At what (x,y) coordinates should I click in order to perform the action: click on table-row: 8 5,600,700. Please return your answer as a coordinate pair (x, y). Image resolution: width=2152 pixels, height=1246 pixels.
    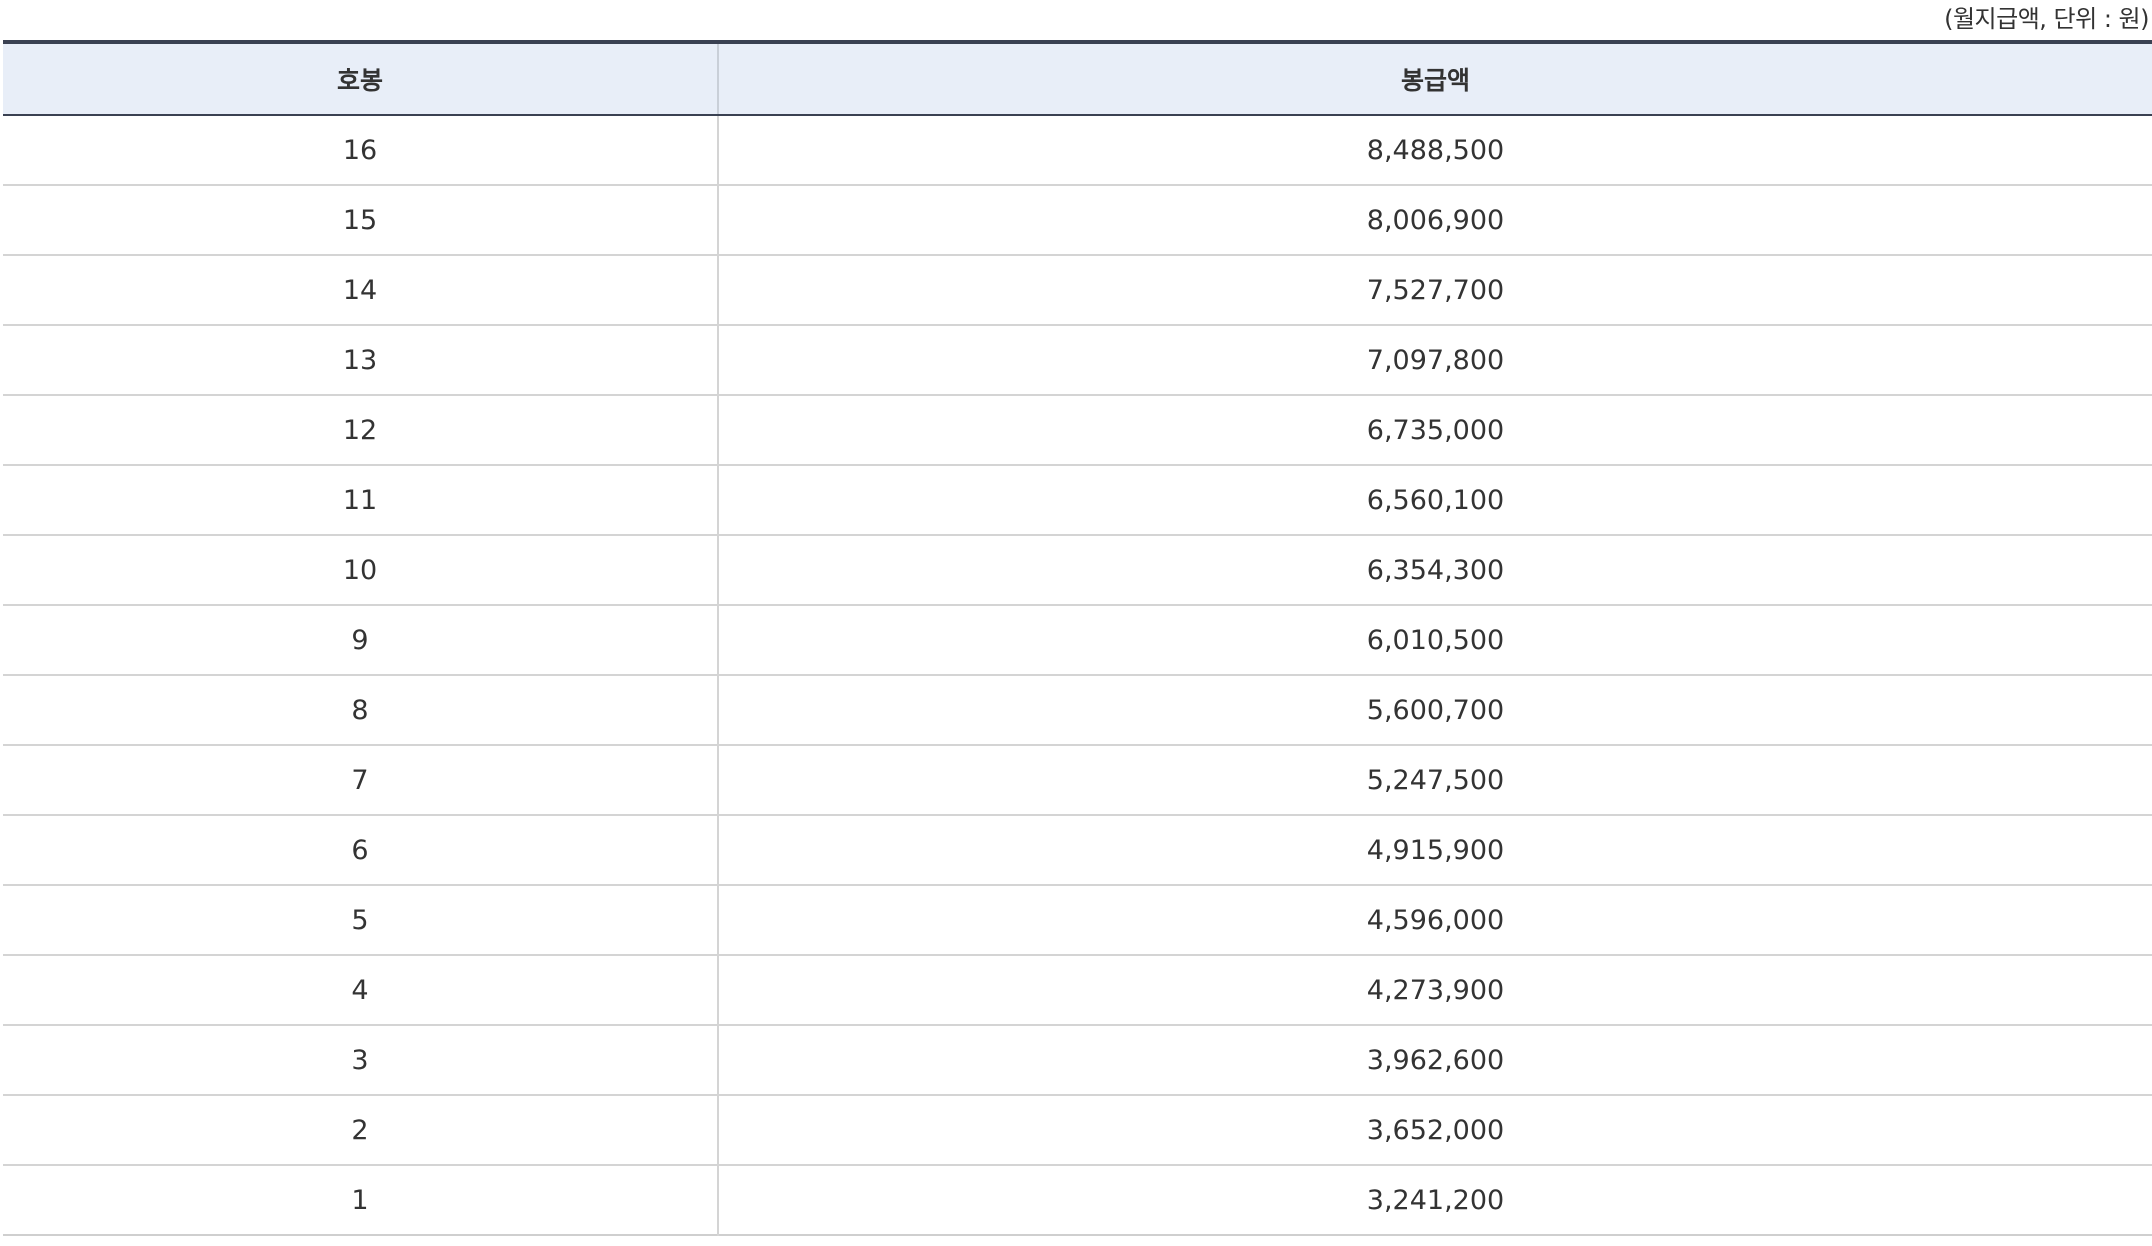
    Looking at the image, I should click on (1077, 710).